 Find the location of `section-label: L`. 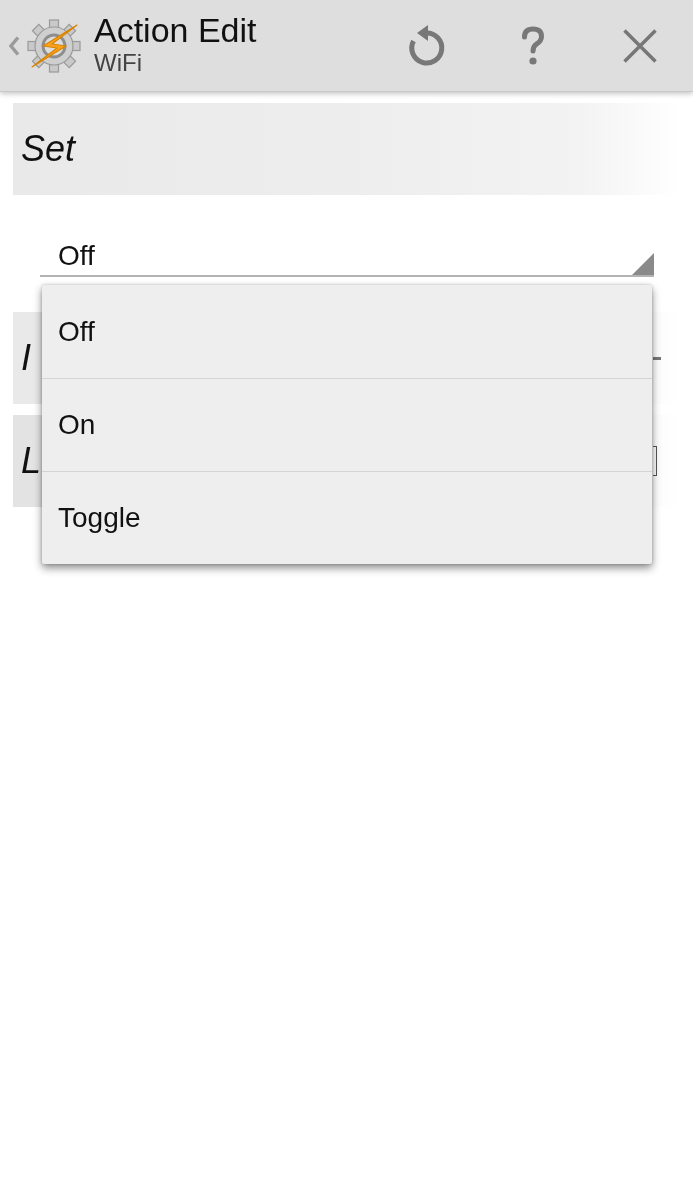

section-label: L is located at coordinates (31, 461).